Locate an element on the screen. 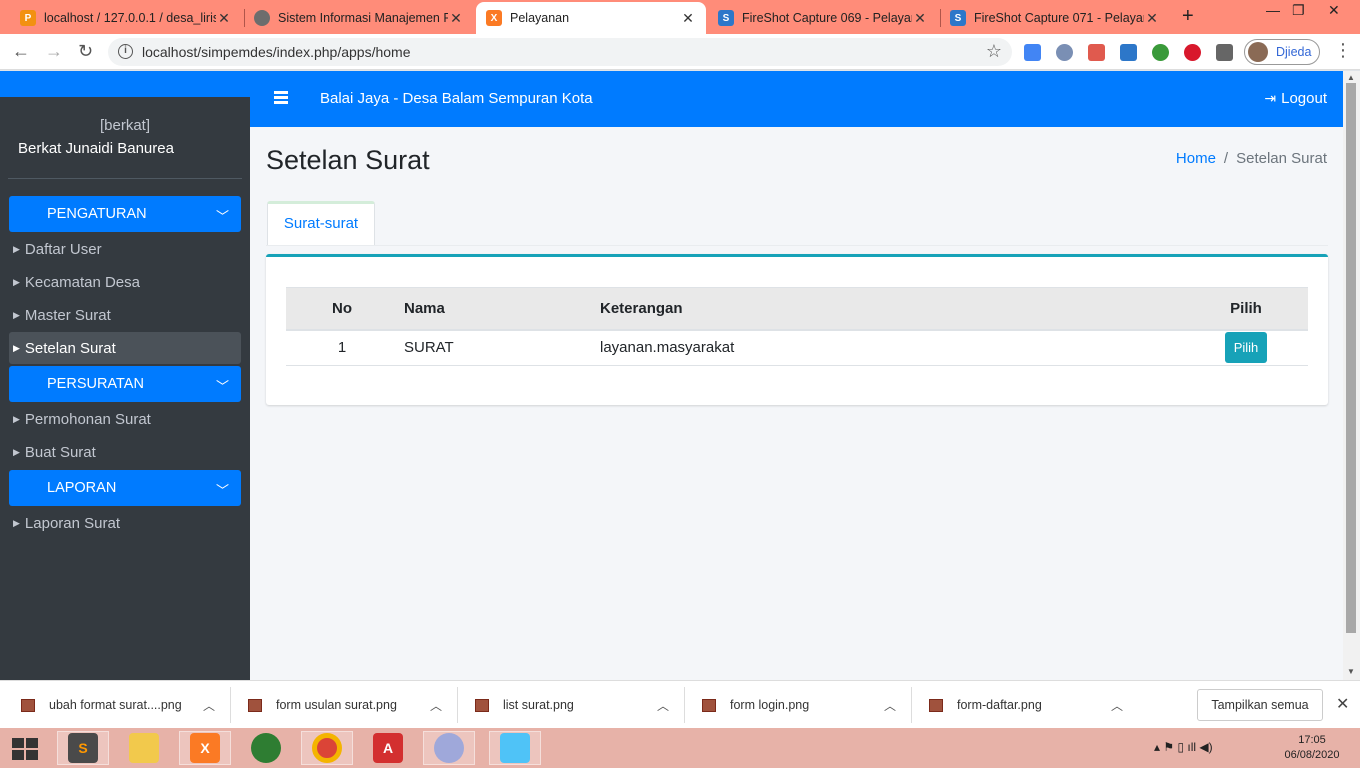  profile-button: Djieda is located at coordinates (1282, 52).